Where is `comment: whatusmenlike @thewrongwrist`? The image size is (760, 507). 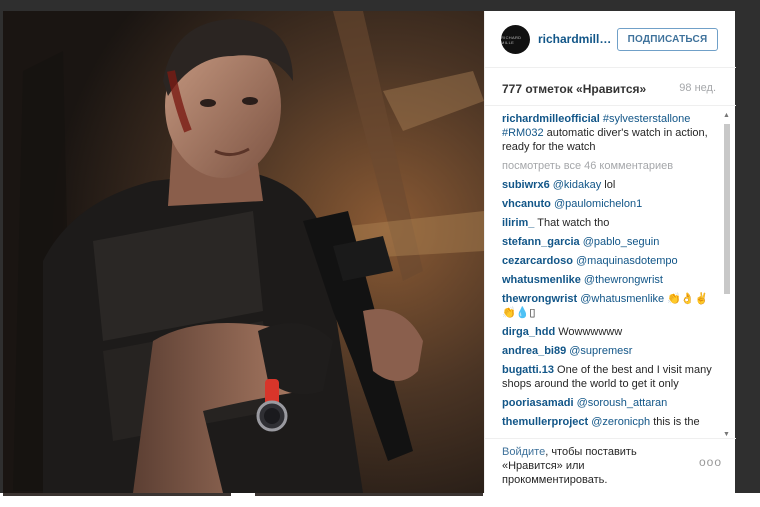
comment: whatusmenlike @thewrongwrist is located at coordinates (610, 280).